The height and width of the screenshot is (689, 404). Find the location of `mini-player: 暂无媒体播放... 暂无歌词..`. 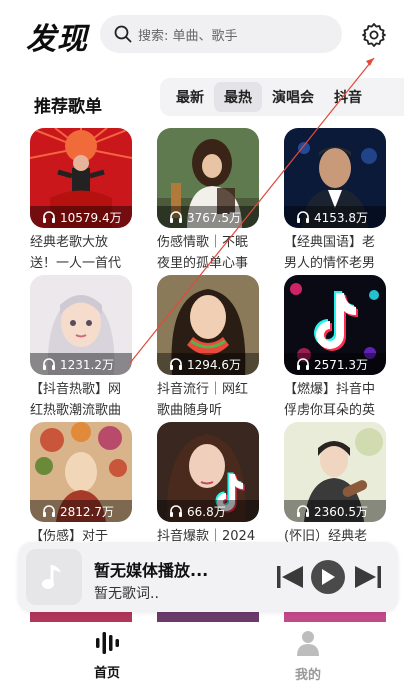

mini-player: 暂无媒体播放... 暂无歌词.. is located at coordinates (208, 577).